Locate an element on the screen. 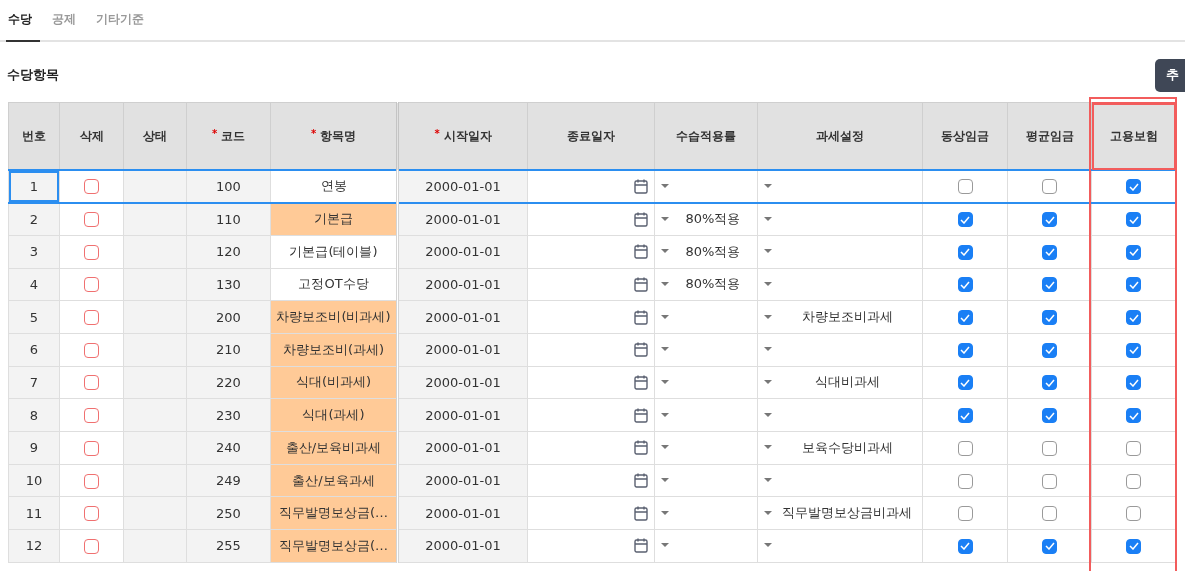  table-cell: 10 is located at coordinates (34, 480).